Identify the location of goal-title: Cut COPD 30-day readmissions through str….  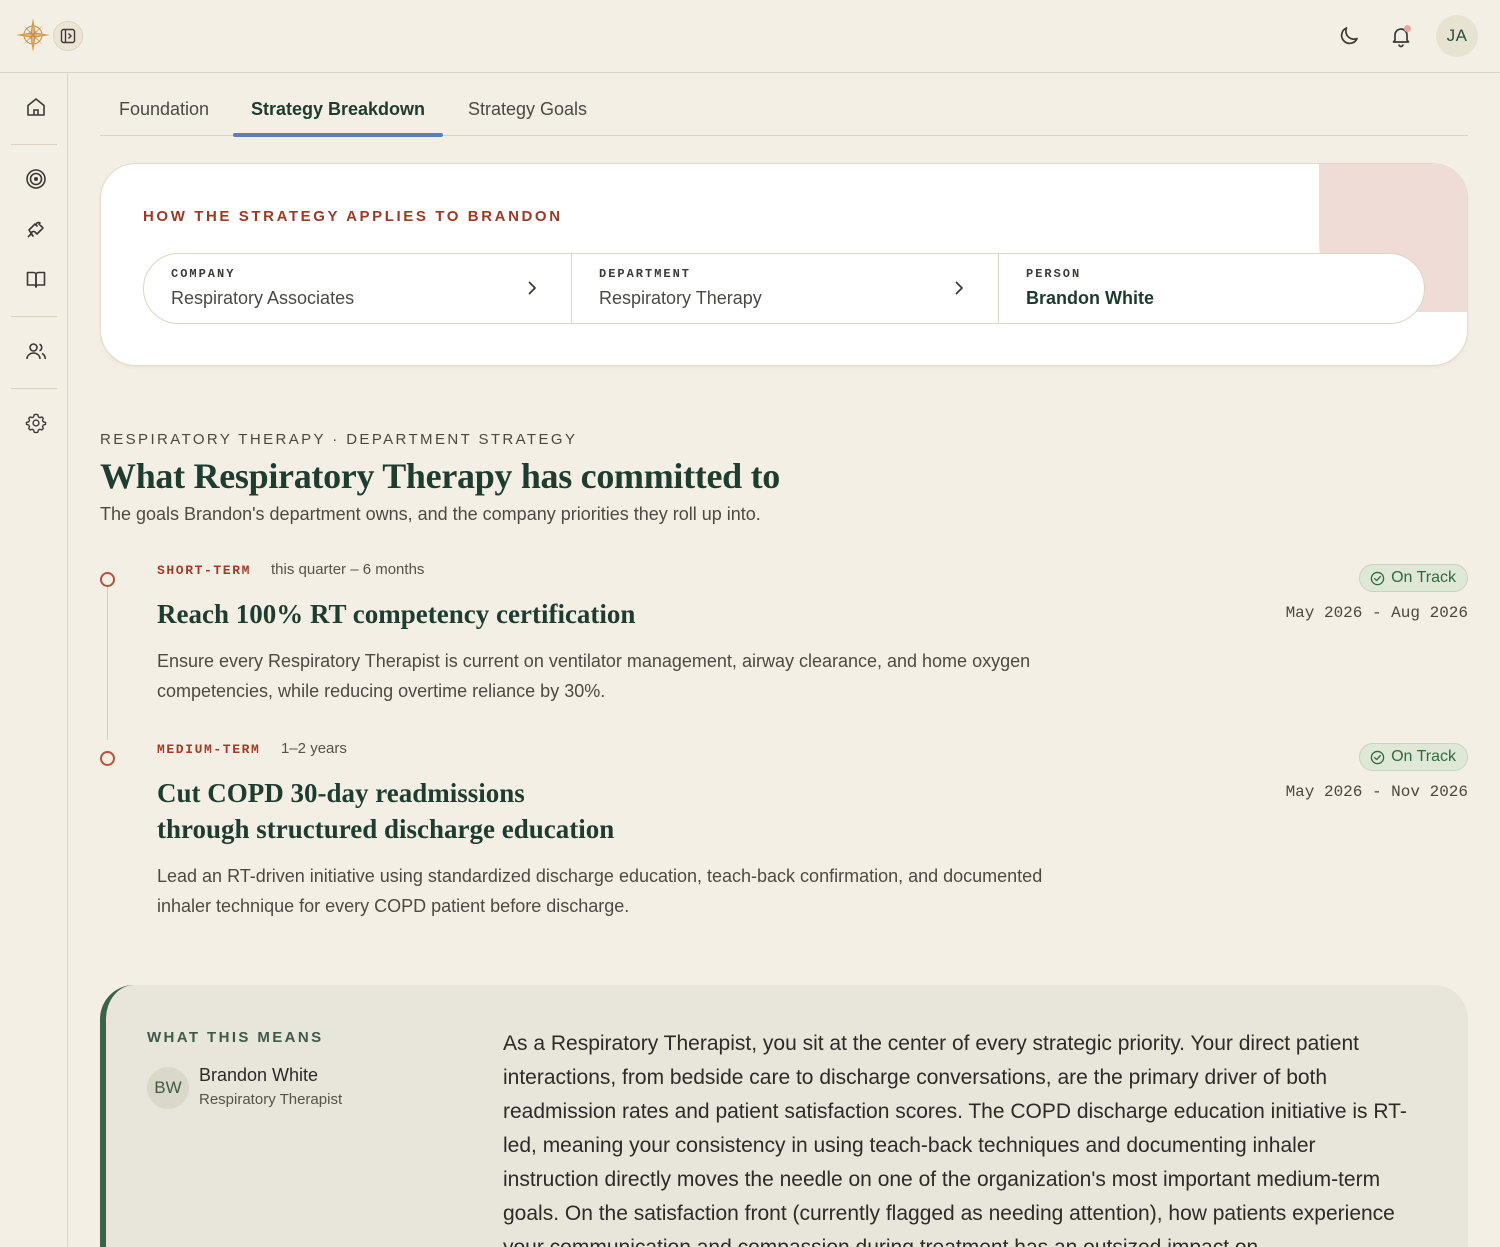
(385, 811).